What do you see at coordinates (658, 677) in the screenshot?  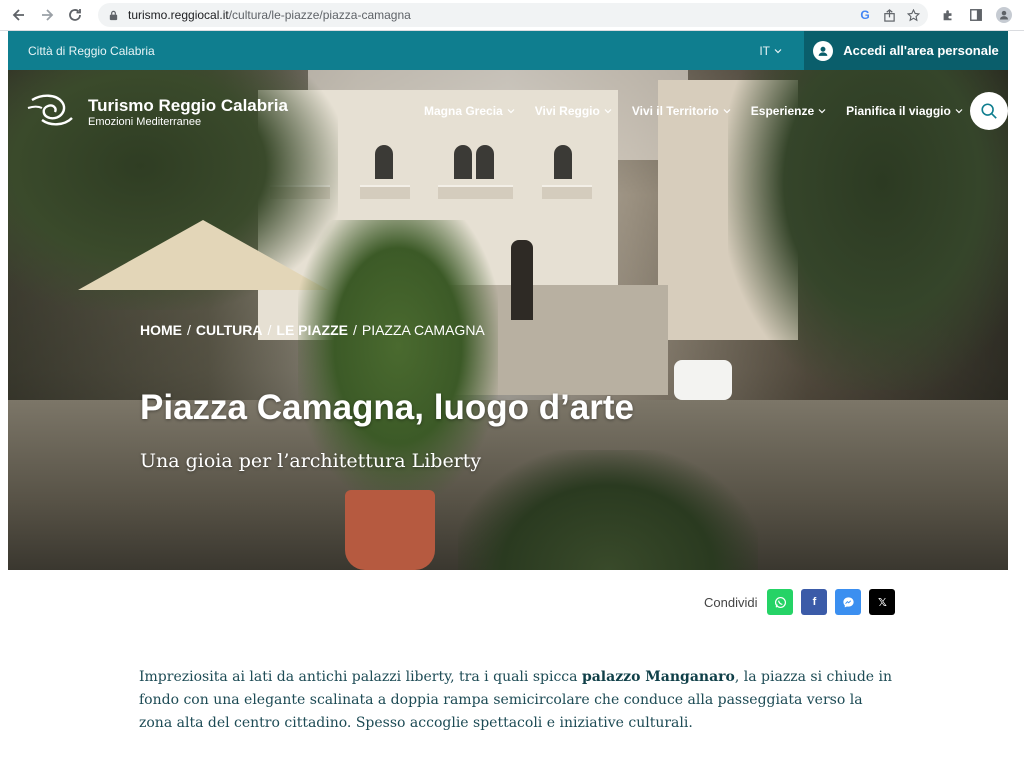 I see `palazzo-manganaro-link: palazzo Manganaro` at bounding box center [658, 677].